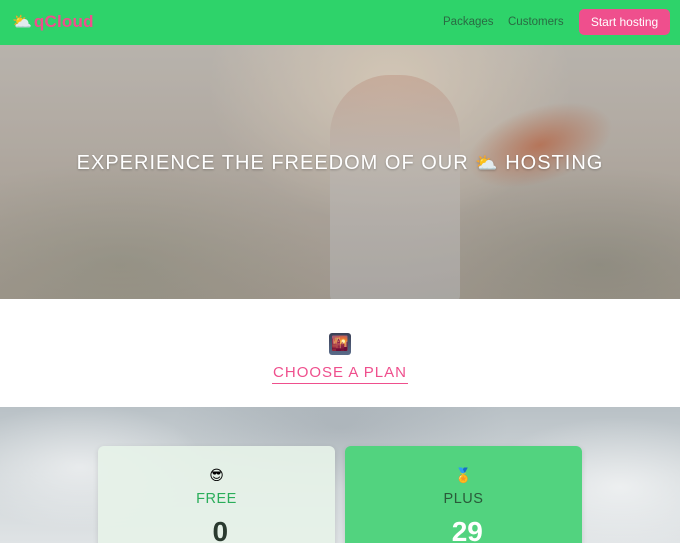  I want to click on plan-amount: 0, so click(220, 529).